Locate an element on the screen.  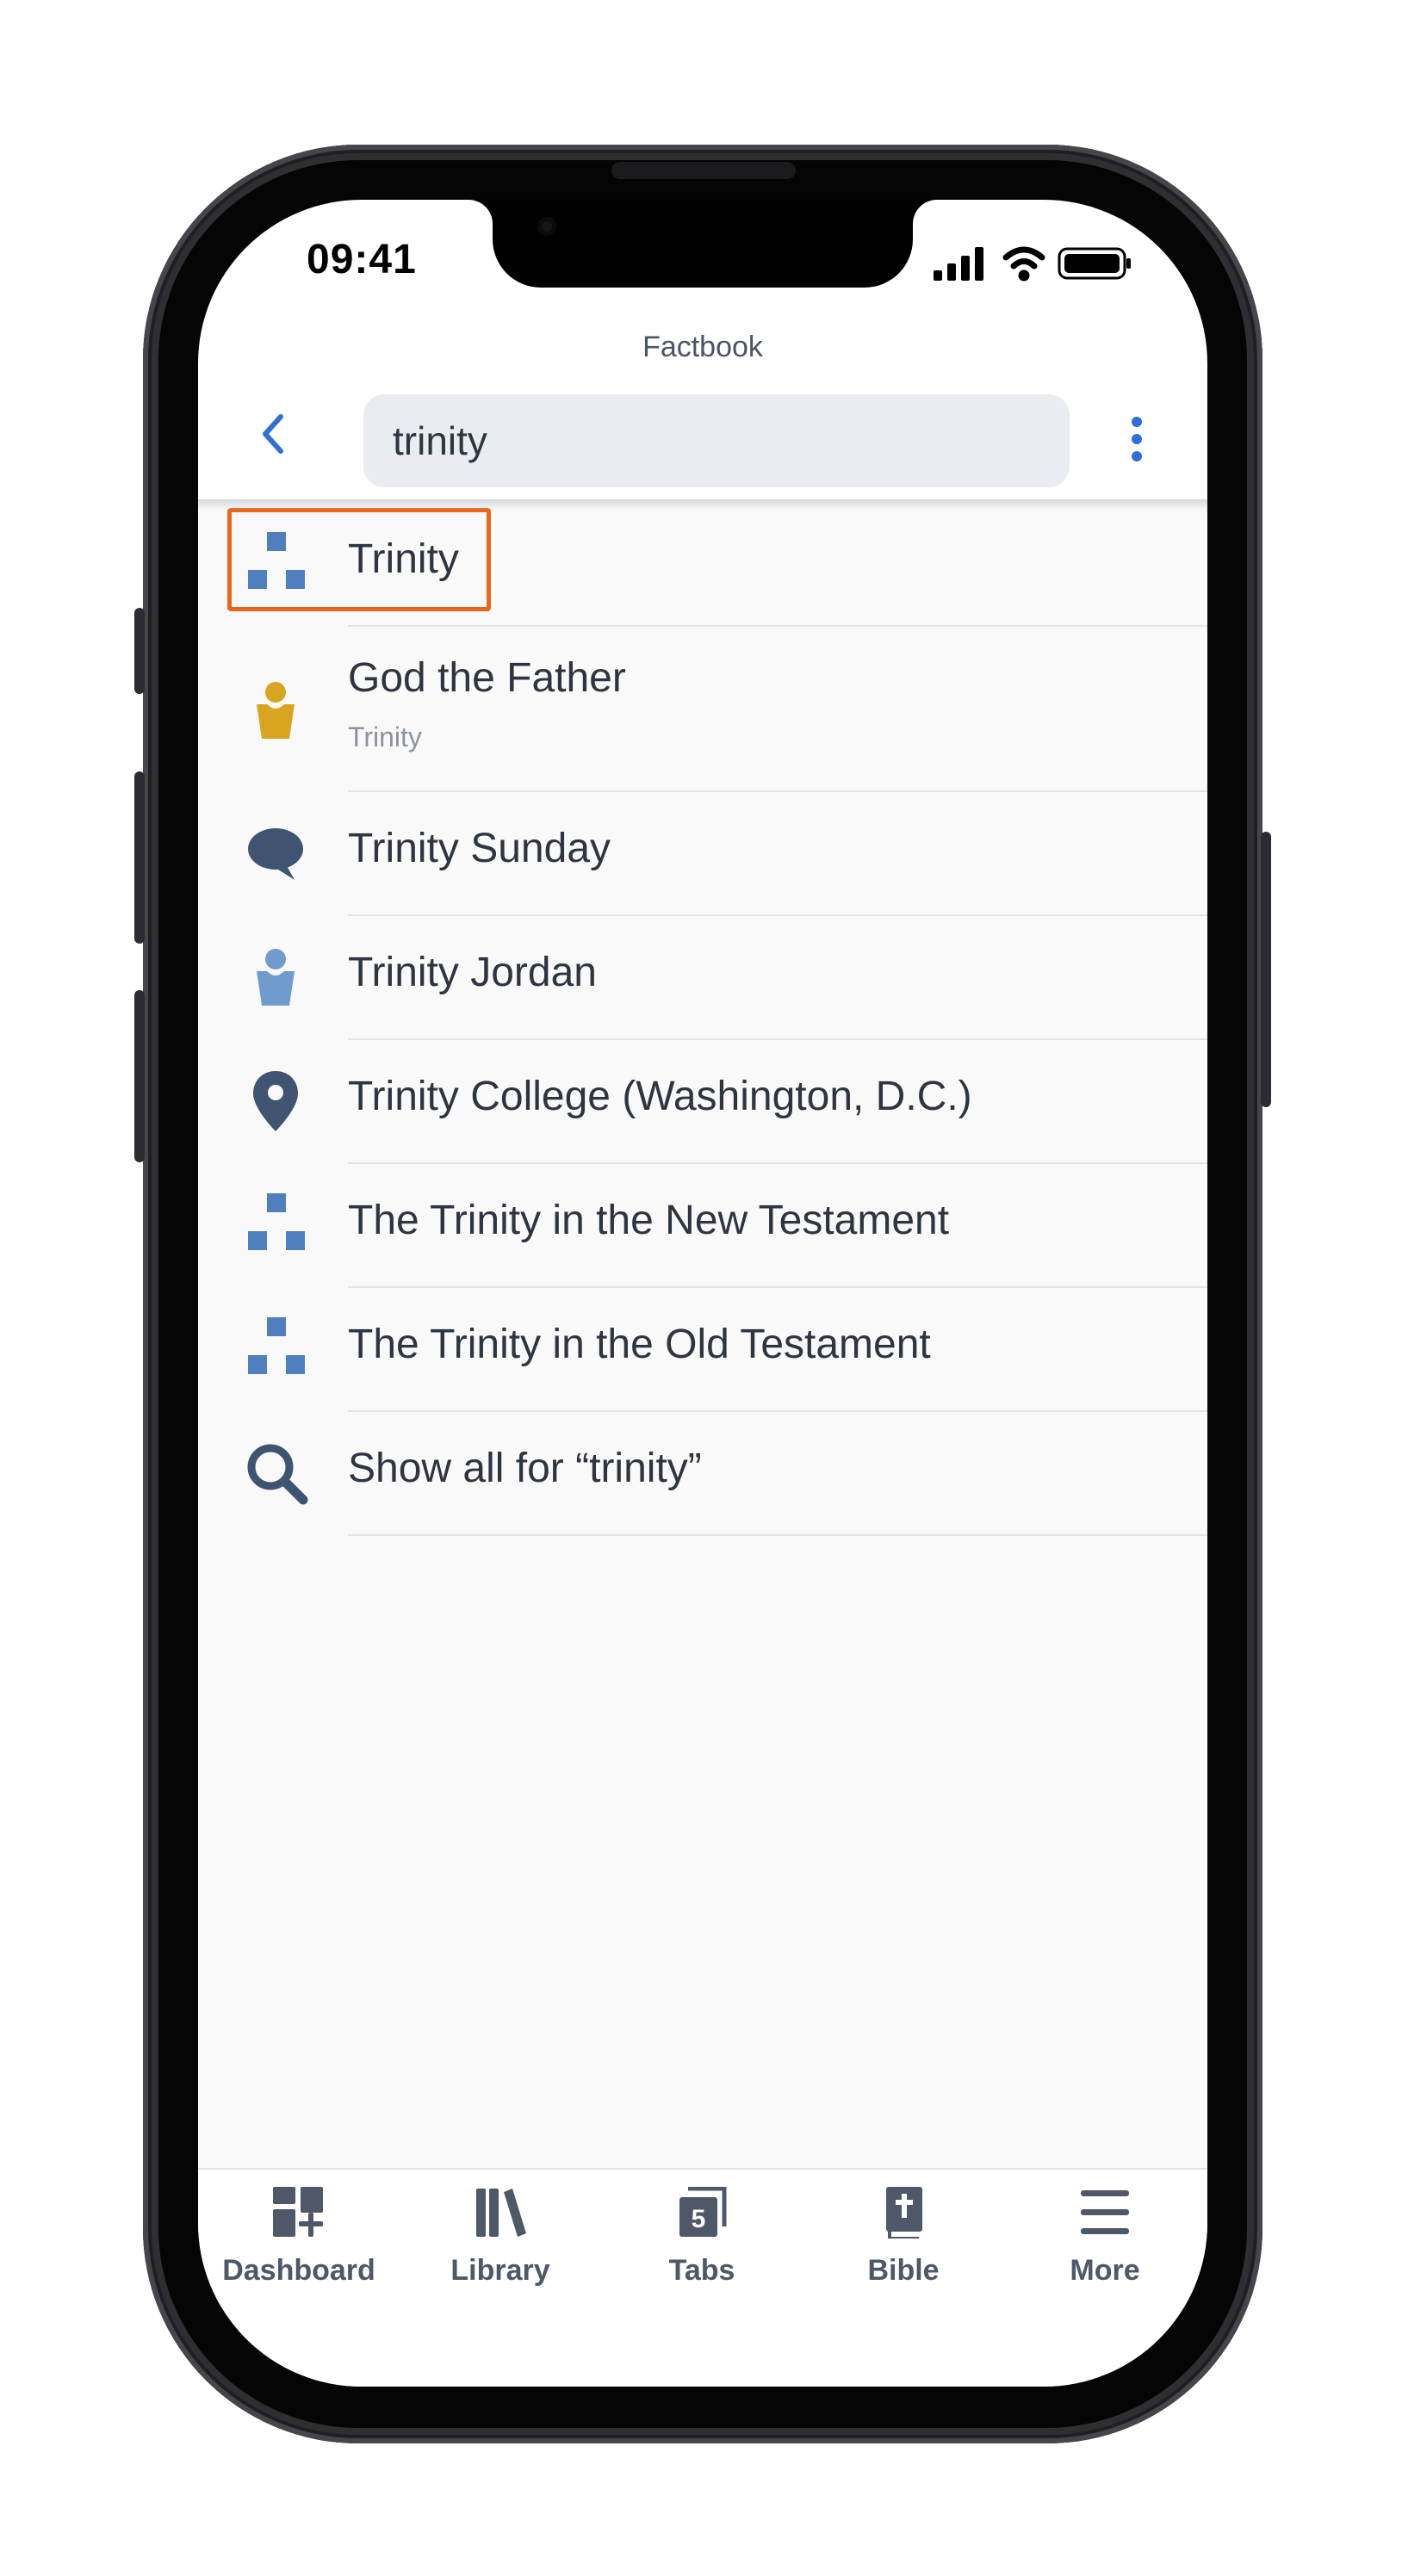
battery-icon is located at coordinates (1094, 264).